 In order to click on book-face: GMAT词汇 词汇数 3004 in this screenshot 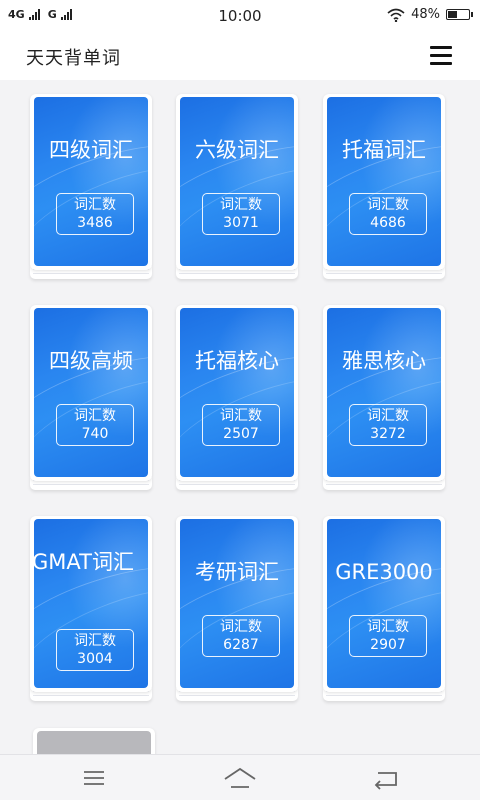, I will do `click(91, 603)`.